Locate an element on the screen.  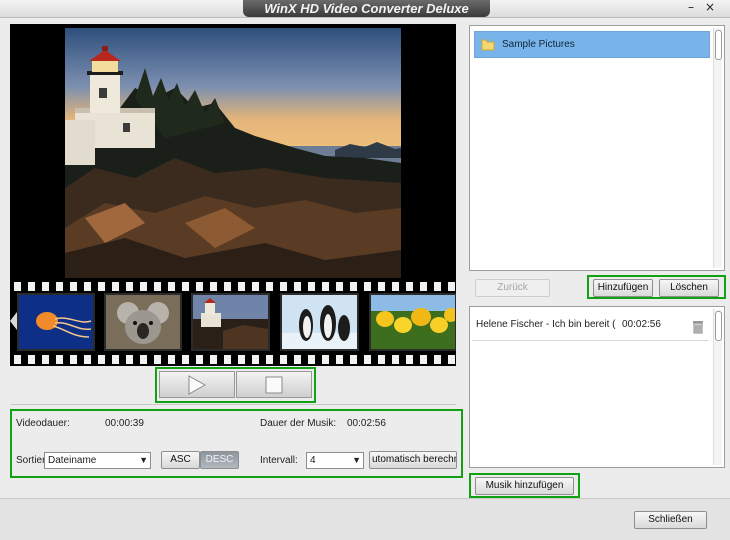
title-bar: WinX HD Video Converter Deluxe – × is located at coordinates (365, 9).